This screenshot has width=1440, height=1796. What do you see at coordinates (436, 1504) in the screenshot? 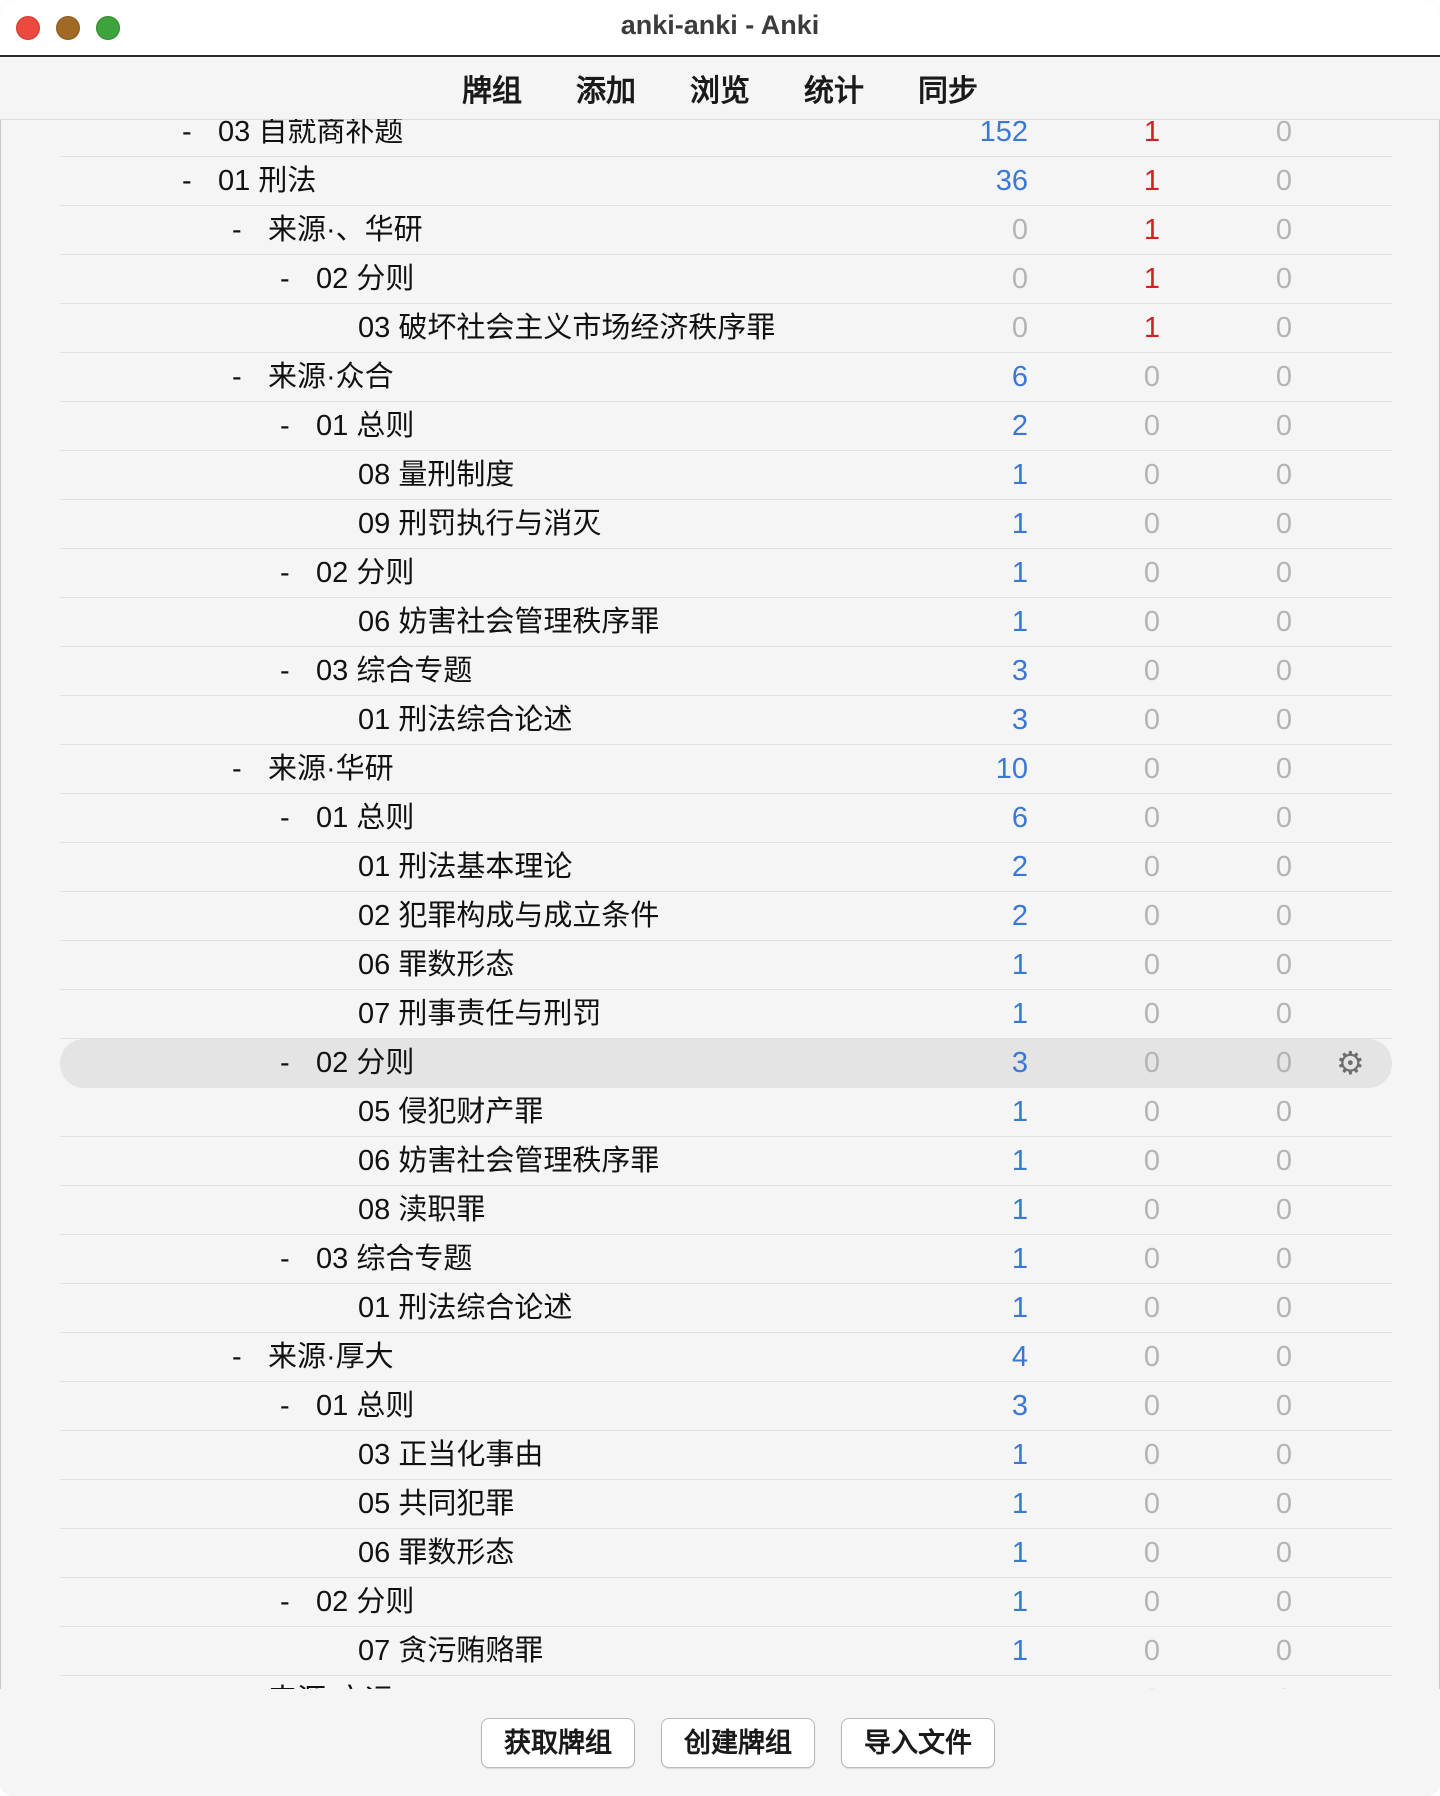
I see `deck-name-link: 05 共同犯罪` at bounding box center [436, 1504].